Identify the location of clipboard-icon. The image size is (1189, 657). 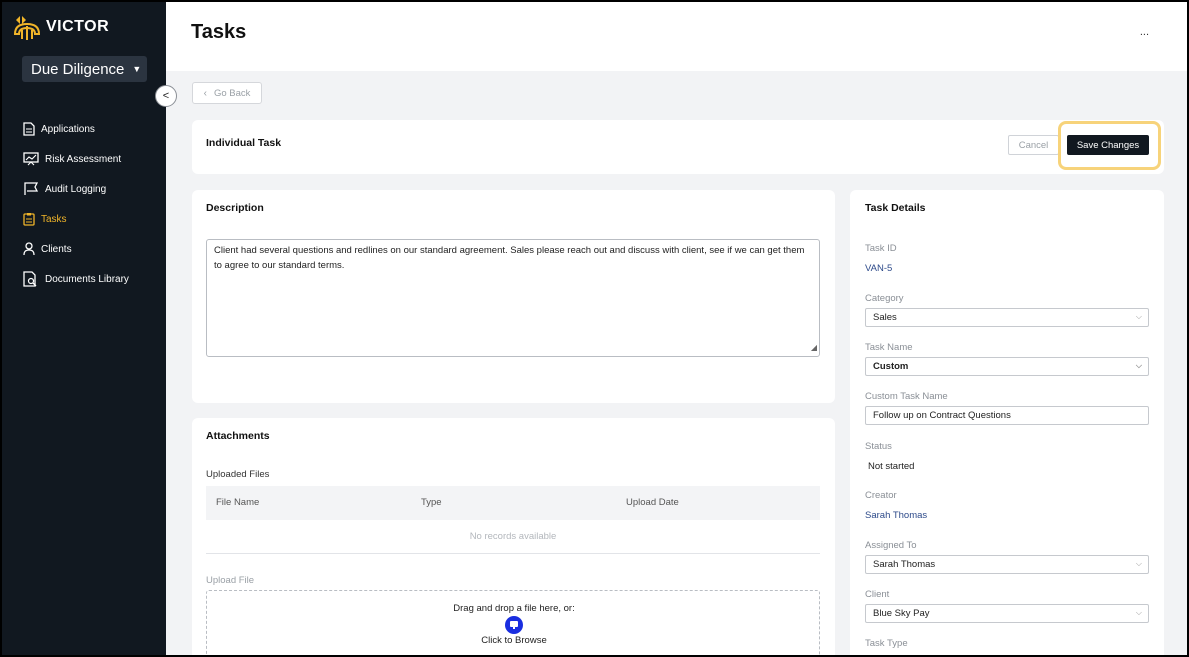
(29, 219).